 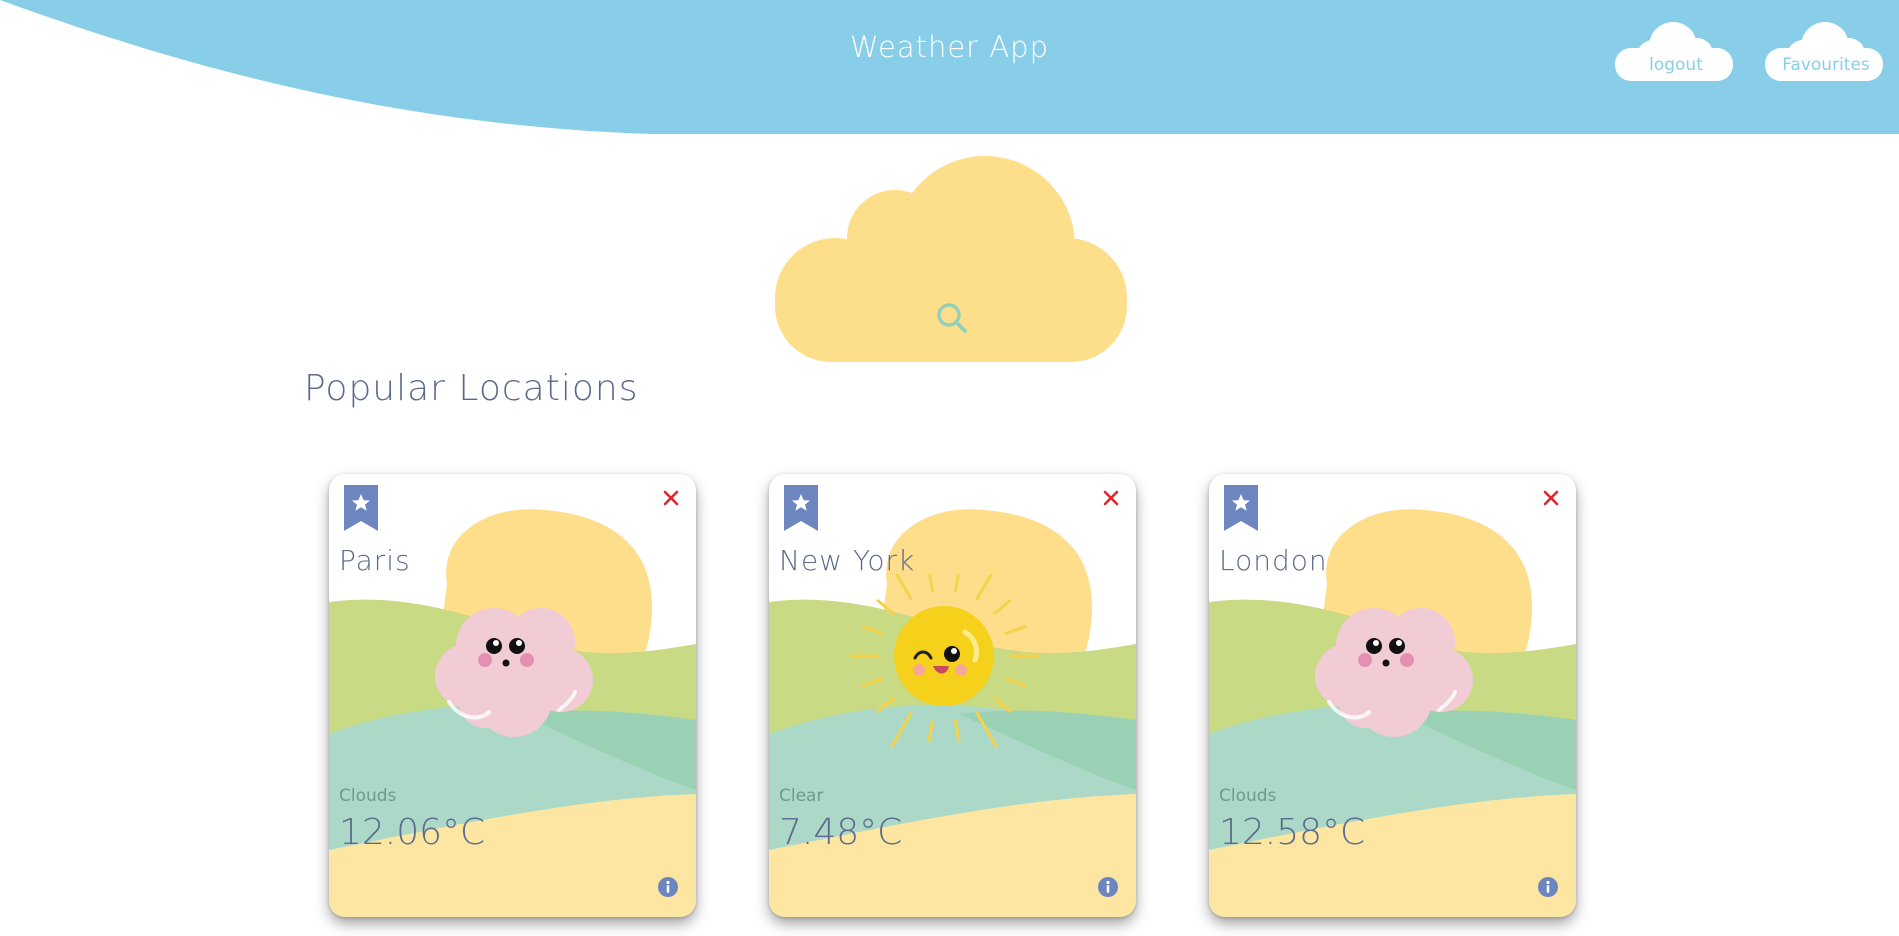 I want to click on section-title: Popular Locations, so click(x=471, y=388).